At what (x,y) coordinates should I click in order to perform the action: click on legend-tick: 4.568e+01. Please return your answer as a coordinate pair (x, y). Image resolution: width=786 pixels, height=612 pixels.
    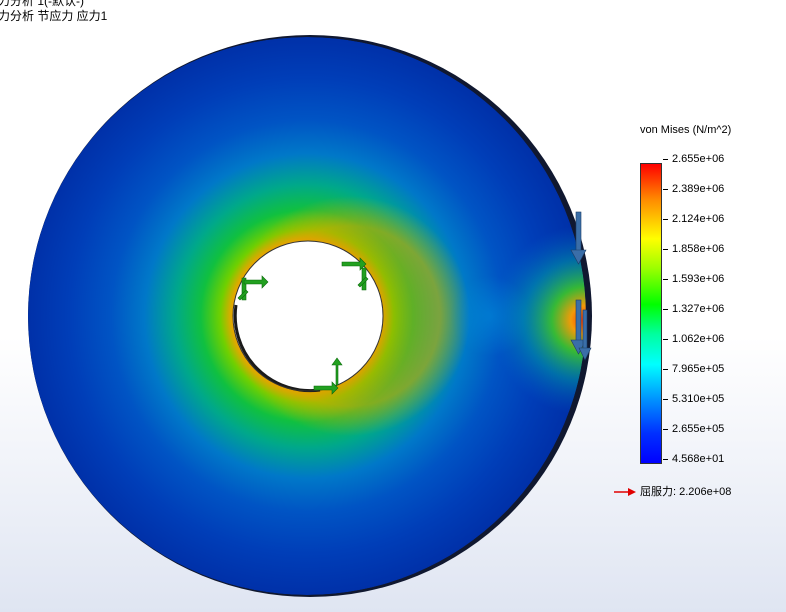
    Looking at the image, I should click on (693, 459).